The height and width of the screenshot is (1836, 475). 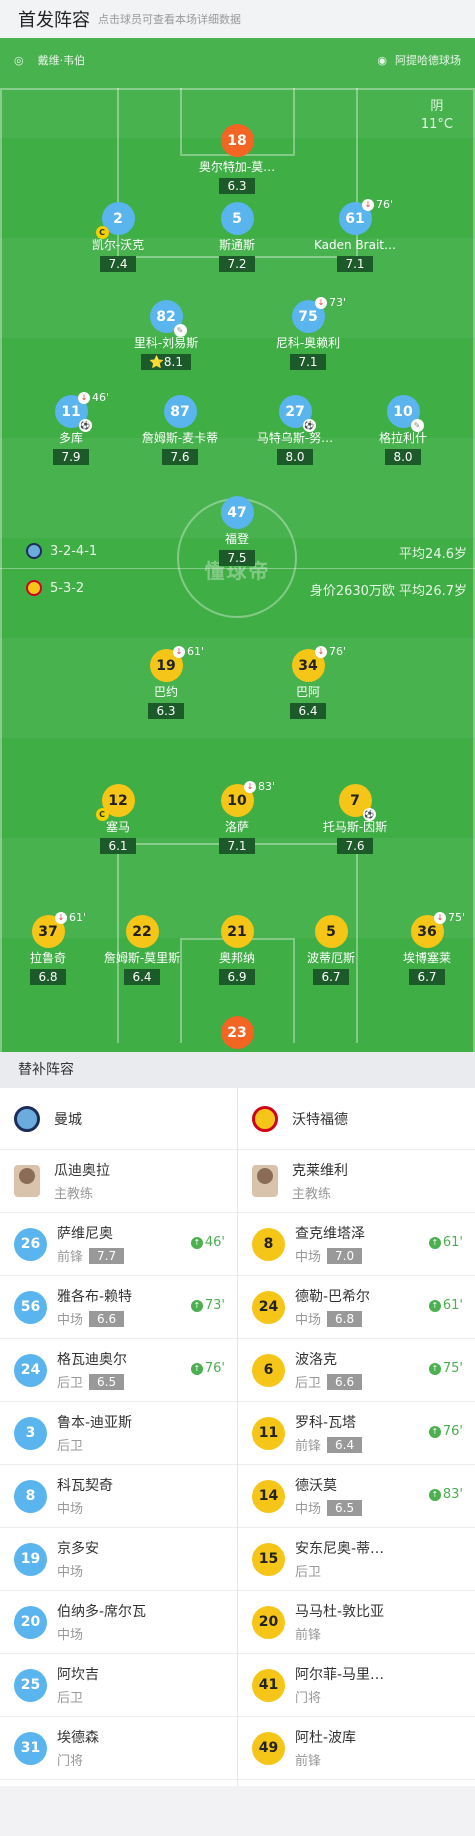 What do you see at coordinates (180, 411) in the screenshot?
I see `jersey-number: 87` at bounding box center [180, 411].